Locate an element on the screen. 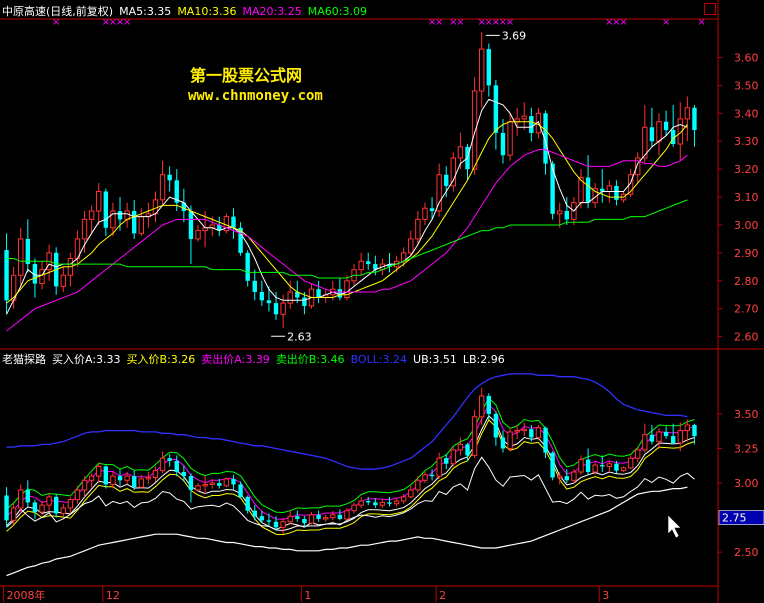 Image resolution: width=764 pixels, height=603 pixels. price-tick-label: 2.70 is located at coordinates (746, 309).